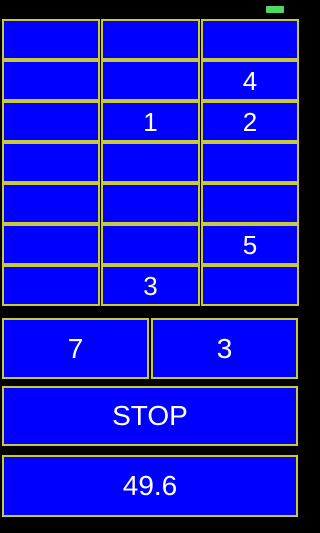 The width and height of the screenshot is (320, 533). What do you see at coordinates (150, 121) in the screenshot?
I see `grid-cell: 1` at bounding box center [150, 121].